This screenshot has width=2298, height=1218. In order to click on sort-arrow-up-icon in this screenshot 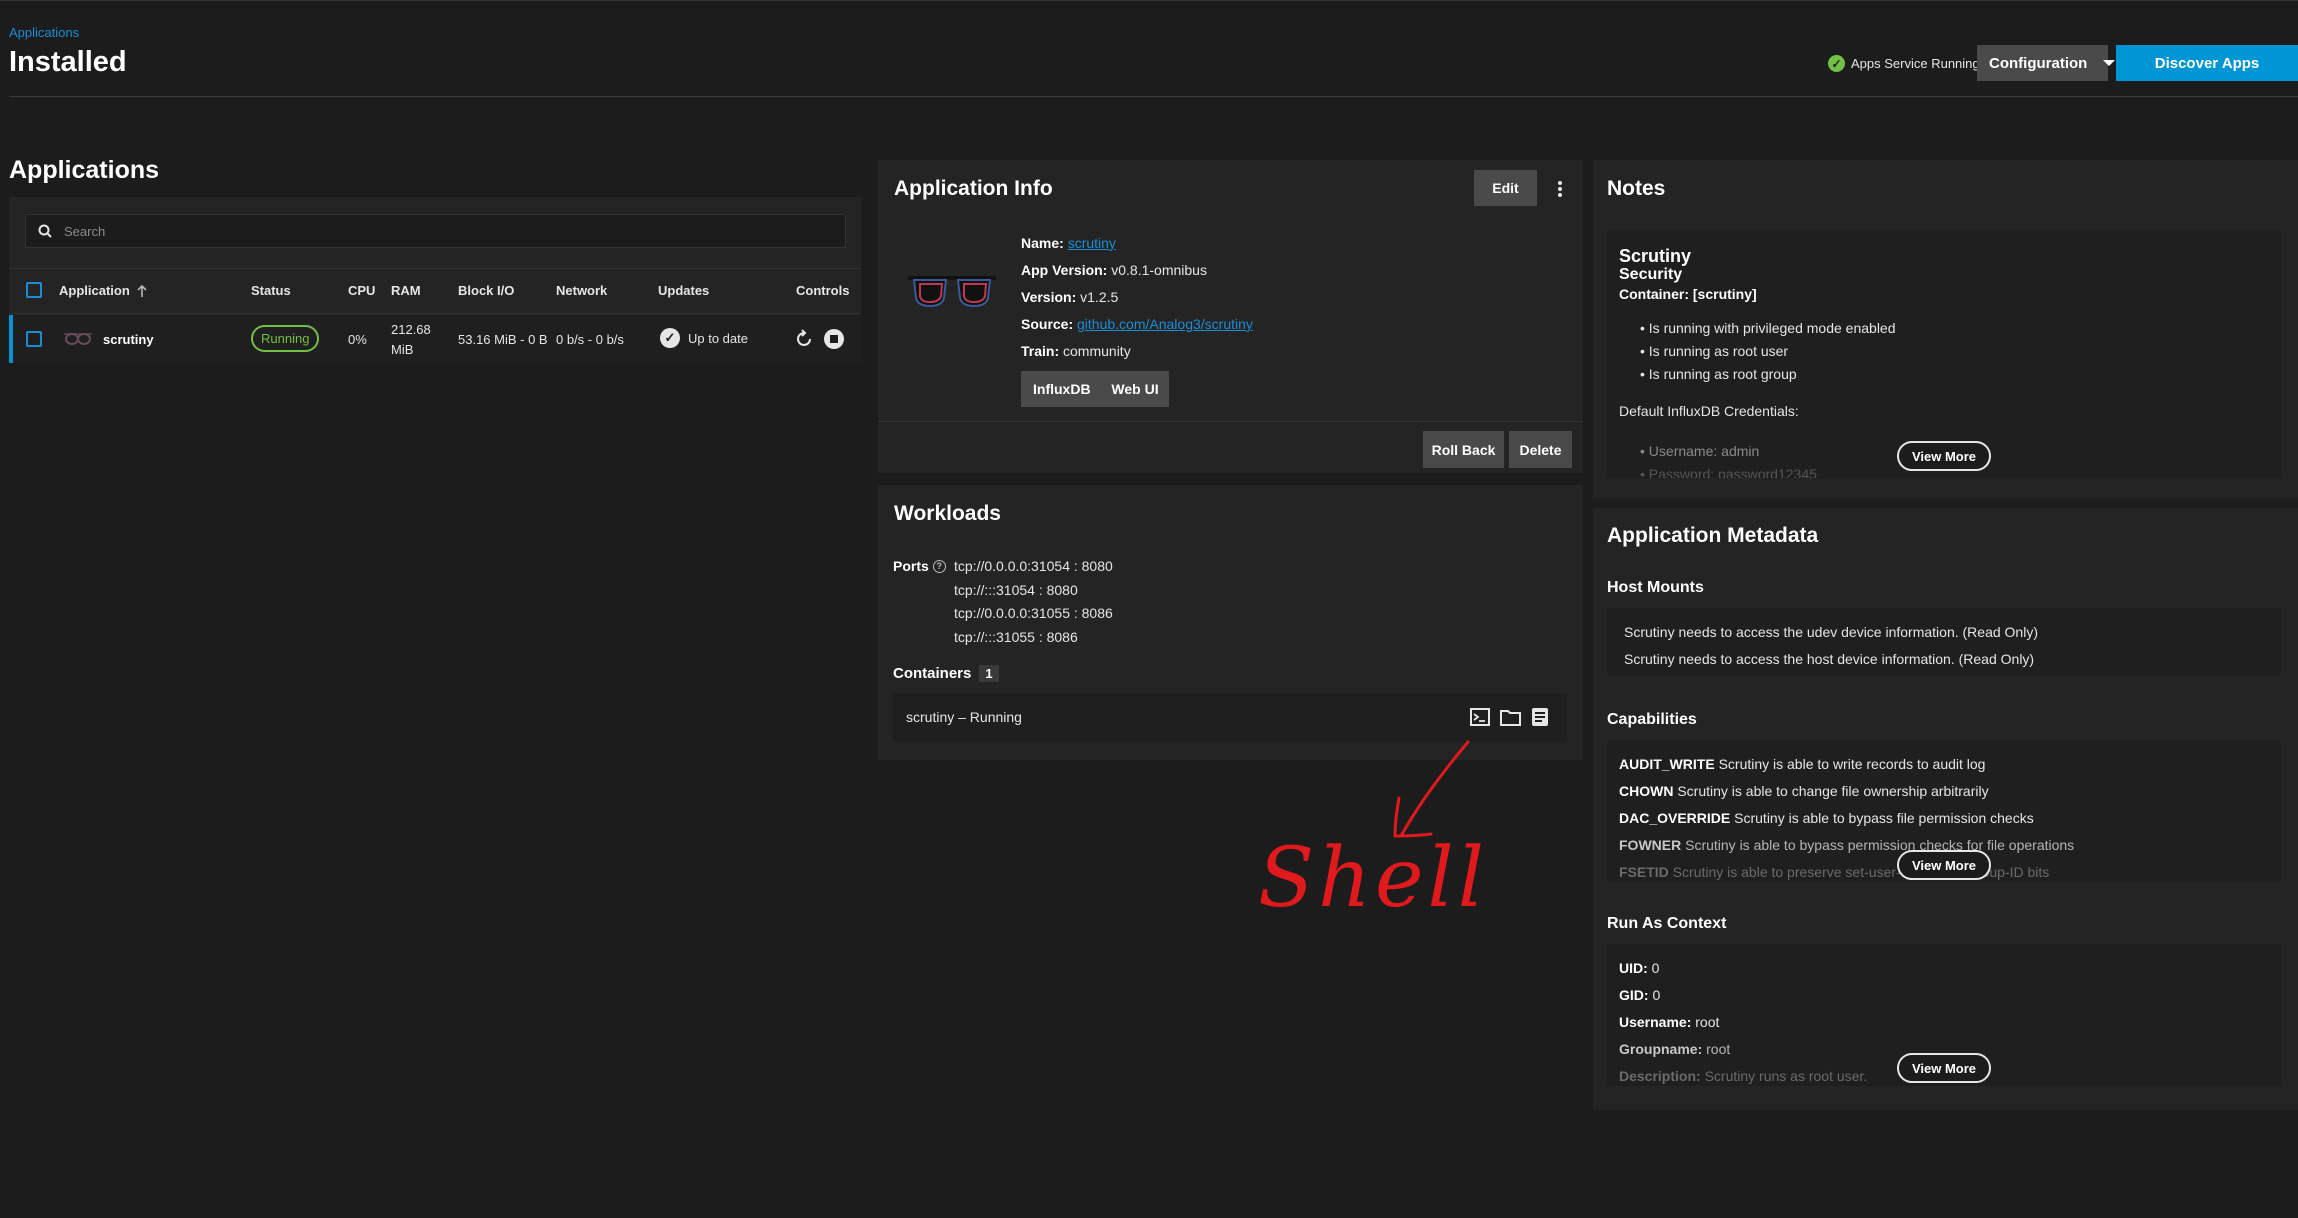, I will do `click(142, 290)`.